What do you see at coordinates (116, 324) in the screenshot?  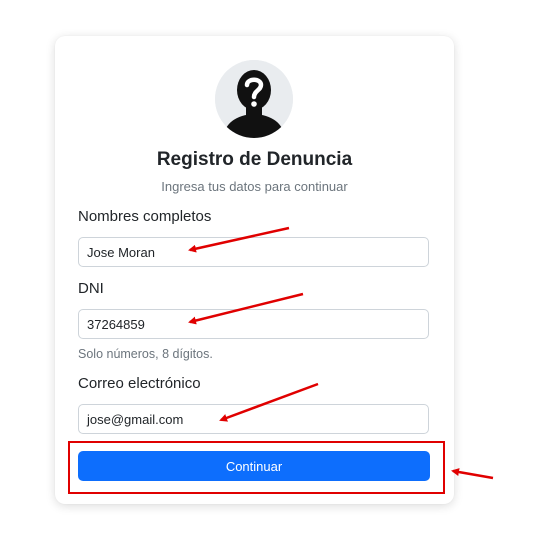 I see `dni-input-value: 37264859` at bounding box center [116, 324].